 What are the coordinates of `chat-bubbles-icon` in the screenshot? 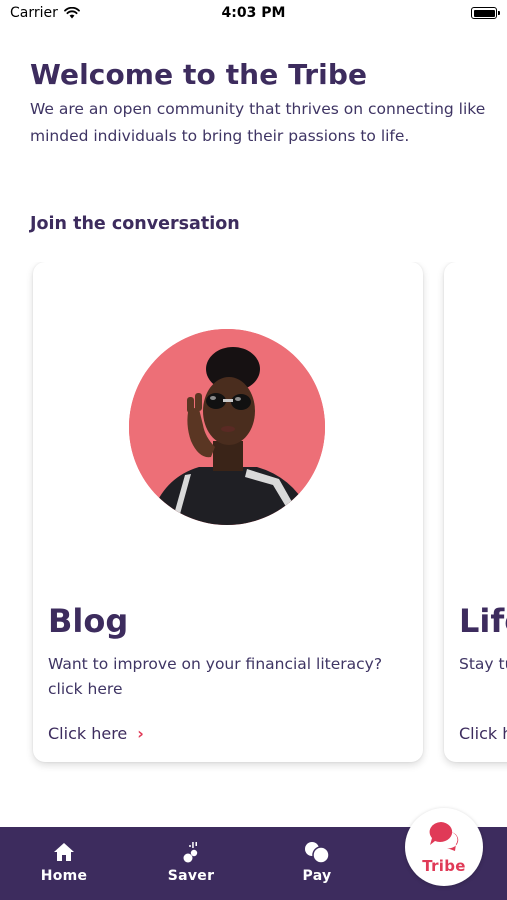 It's located at (444, 836).